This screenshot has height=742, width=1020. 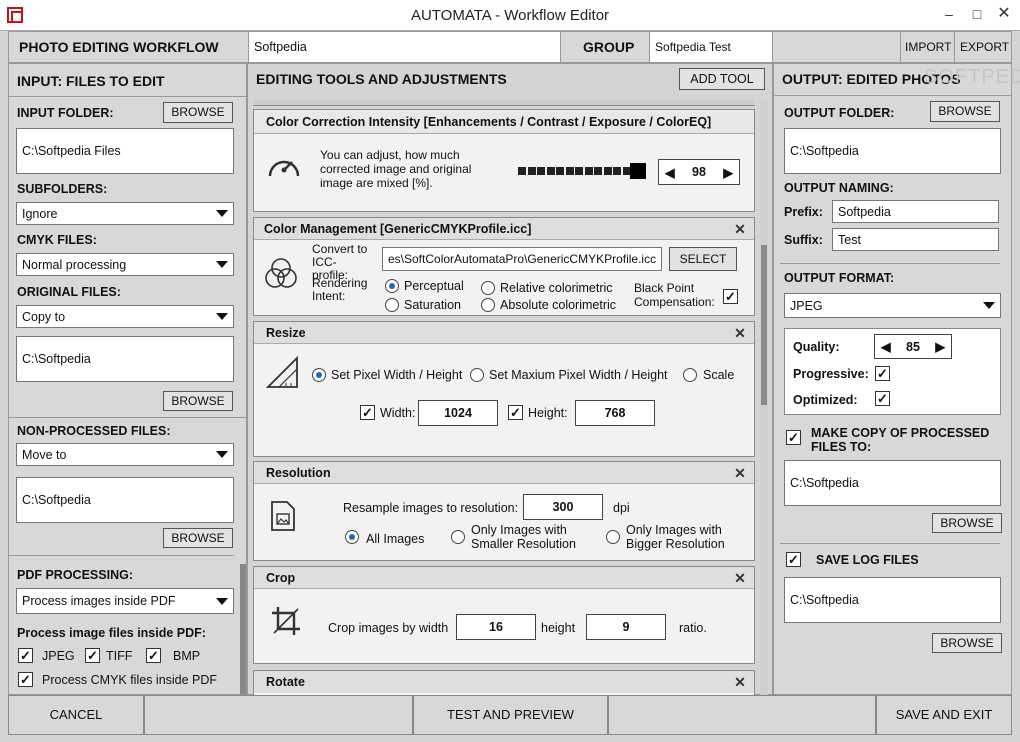 I want to click on absolute-label: Absolute colorimetric, so click(x=558, y=305).